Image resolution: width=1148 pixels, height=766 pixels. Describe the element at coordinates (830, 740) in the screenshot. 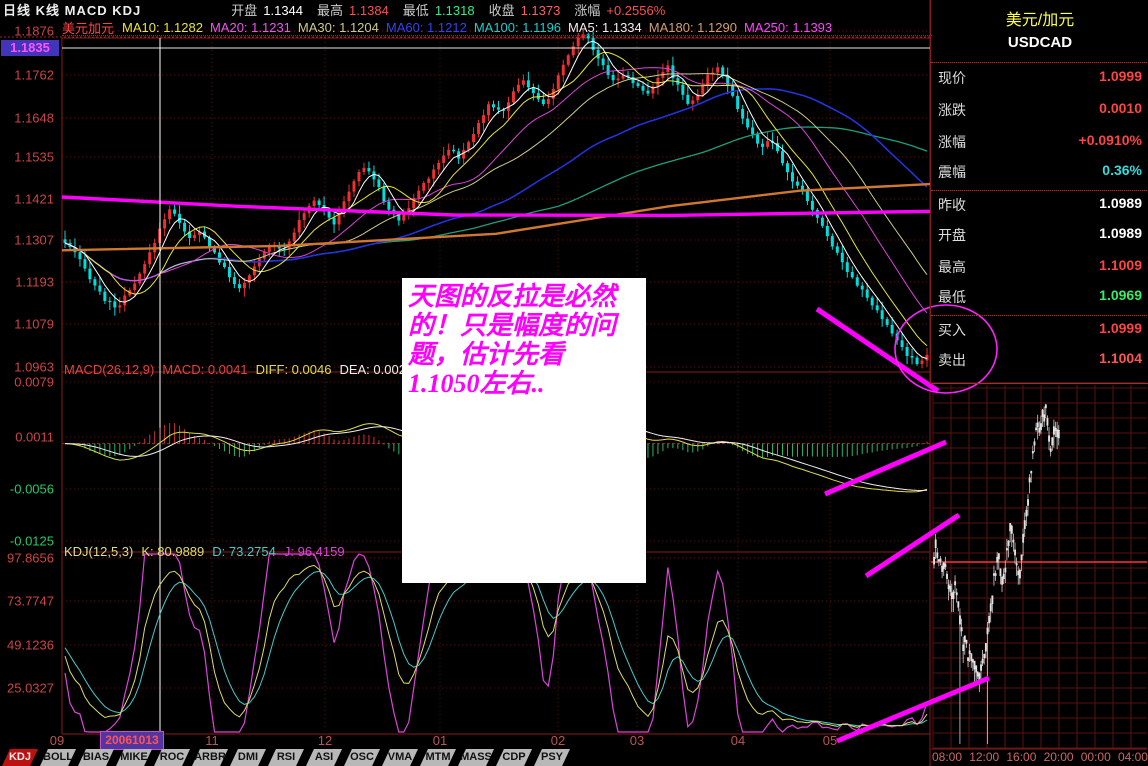

I see `time-axis-label: 05` at that location.